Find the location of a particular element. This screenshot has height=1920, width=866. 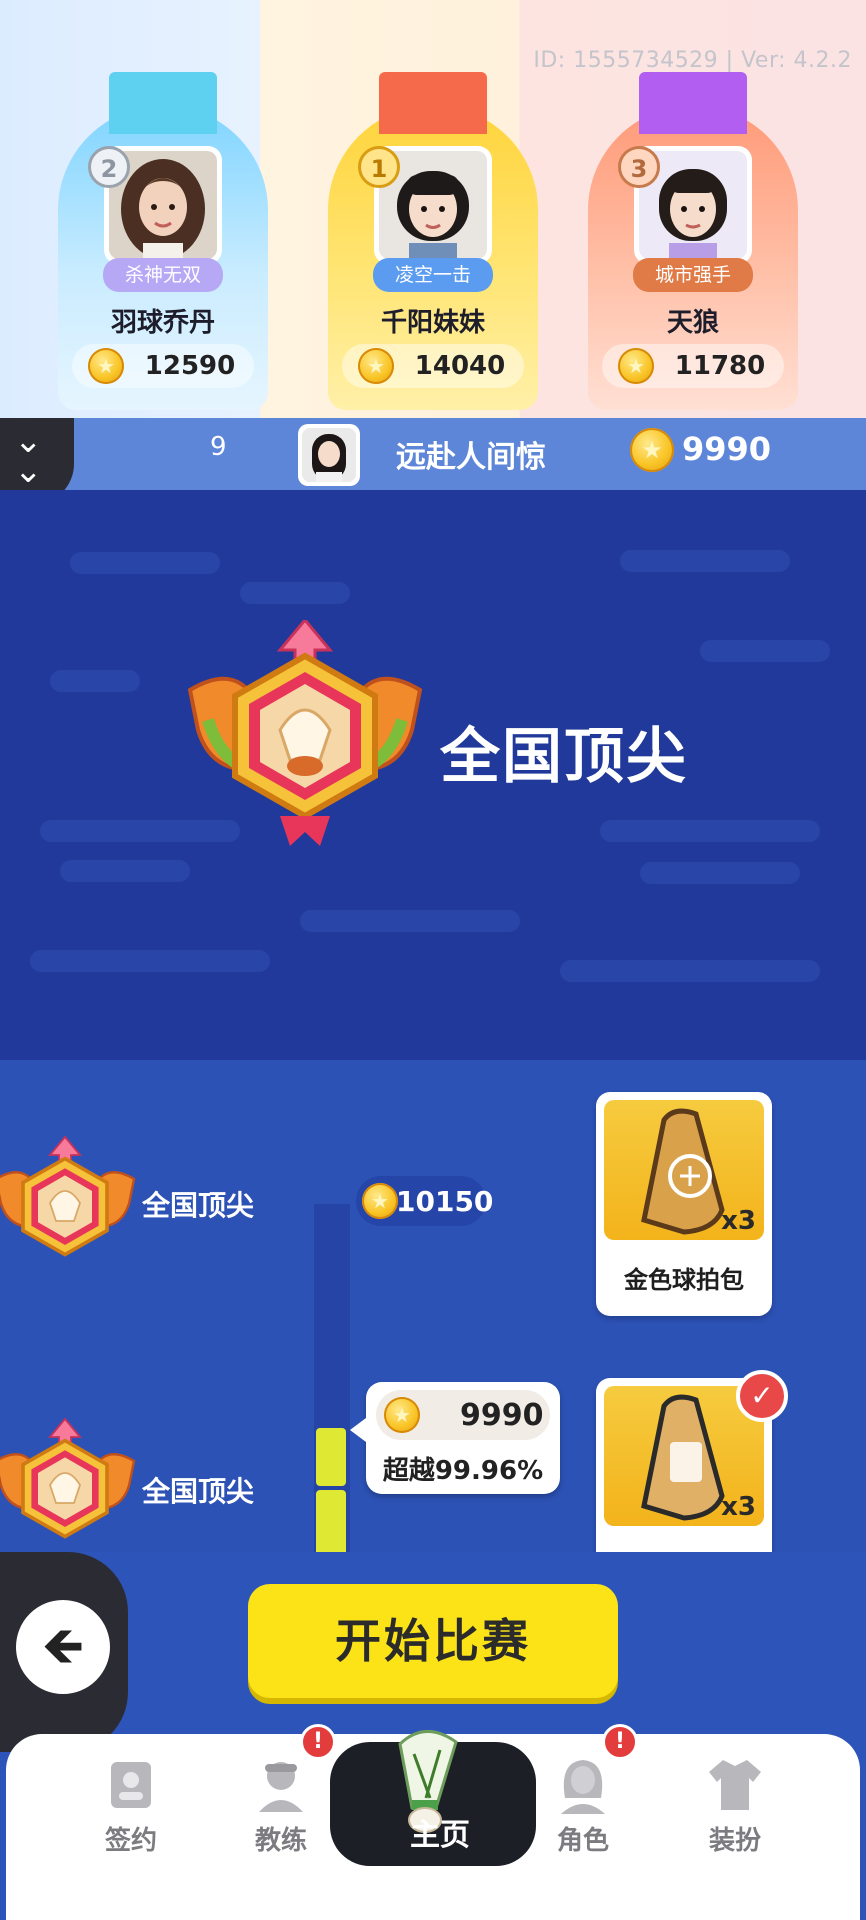

player-title-tag: 凌空一击 is located at coordinates (433, 275).